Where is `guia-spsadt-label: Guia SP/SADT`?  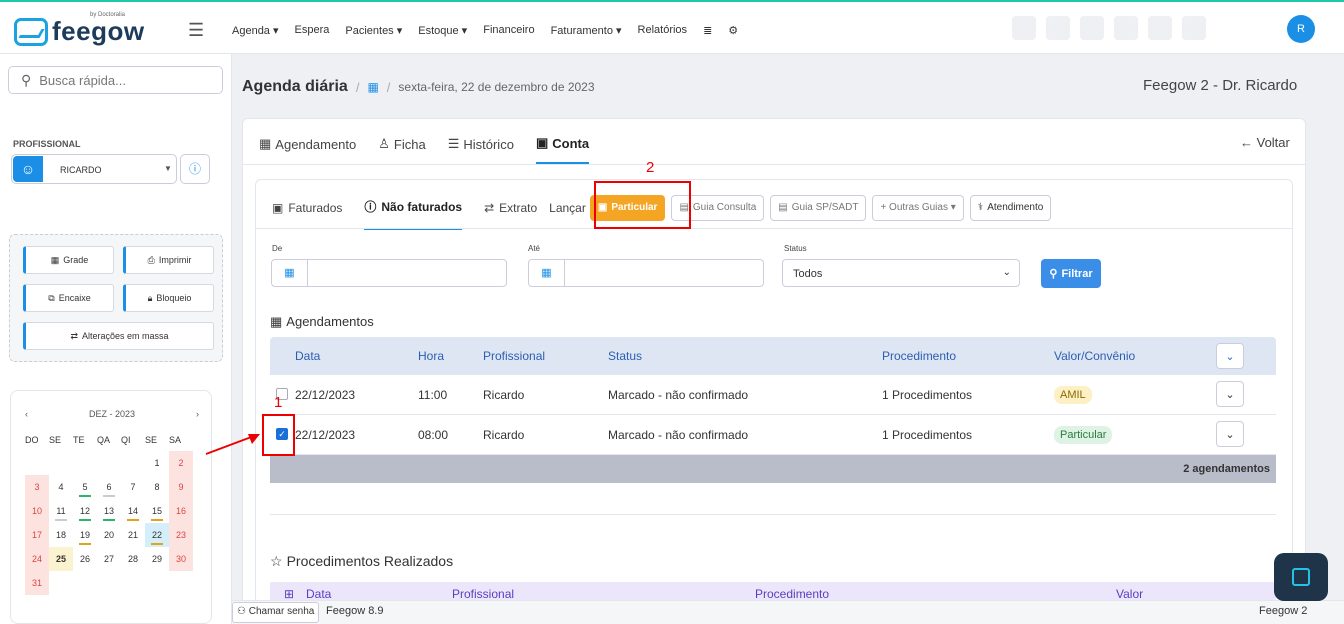 guia-spsadt-label: Guia SP/SADT is located at coordinates (825, 207).